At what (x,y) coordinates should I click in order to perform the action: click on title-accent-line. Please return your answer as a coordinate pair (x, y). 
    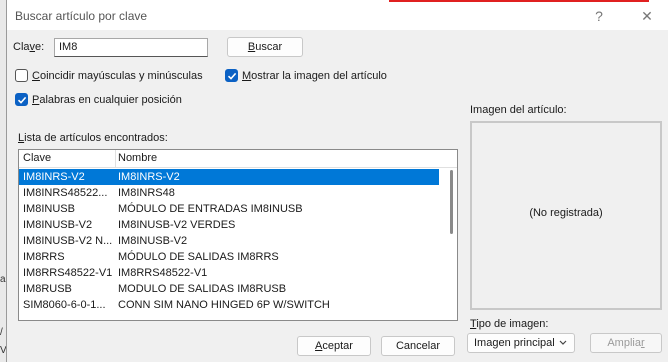
    Looking at the image, I should click on (519, 1).